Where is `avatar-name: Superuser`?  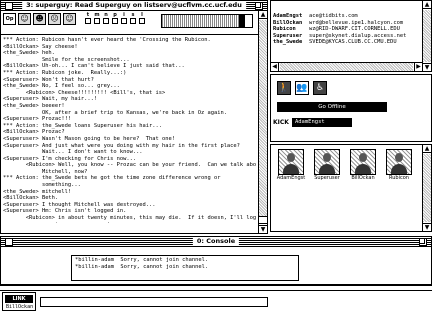
avatar-name: Superuser is located at coordinates (327, 178).